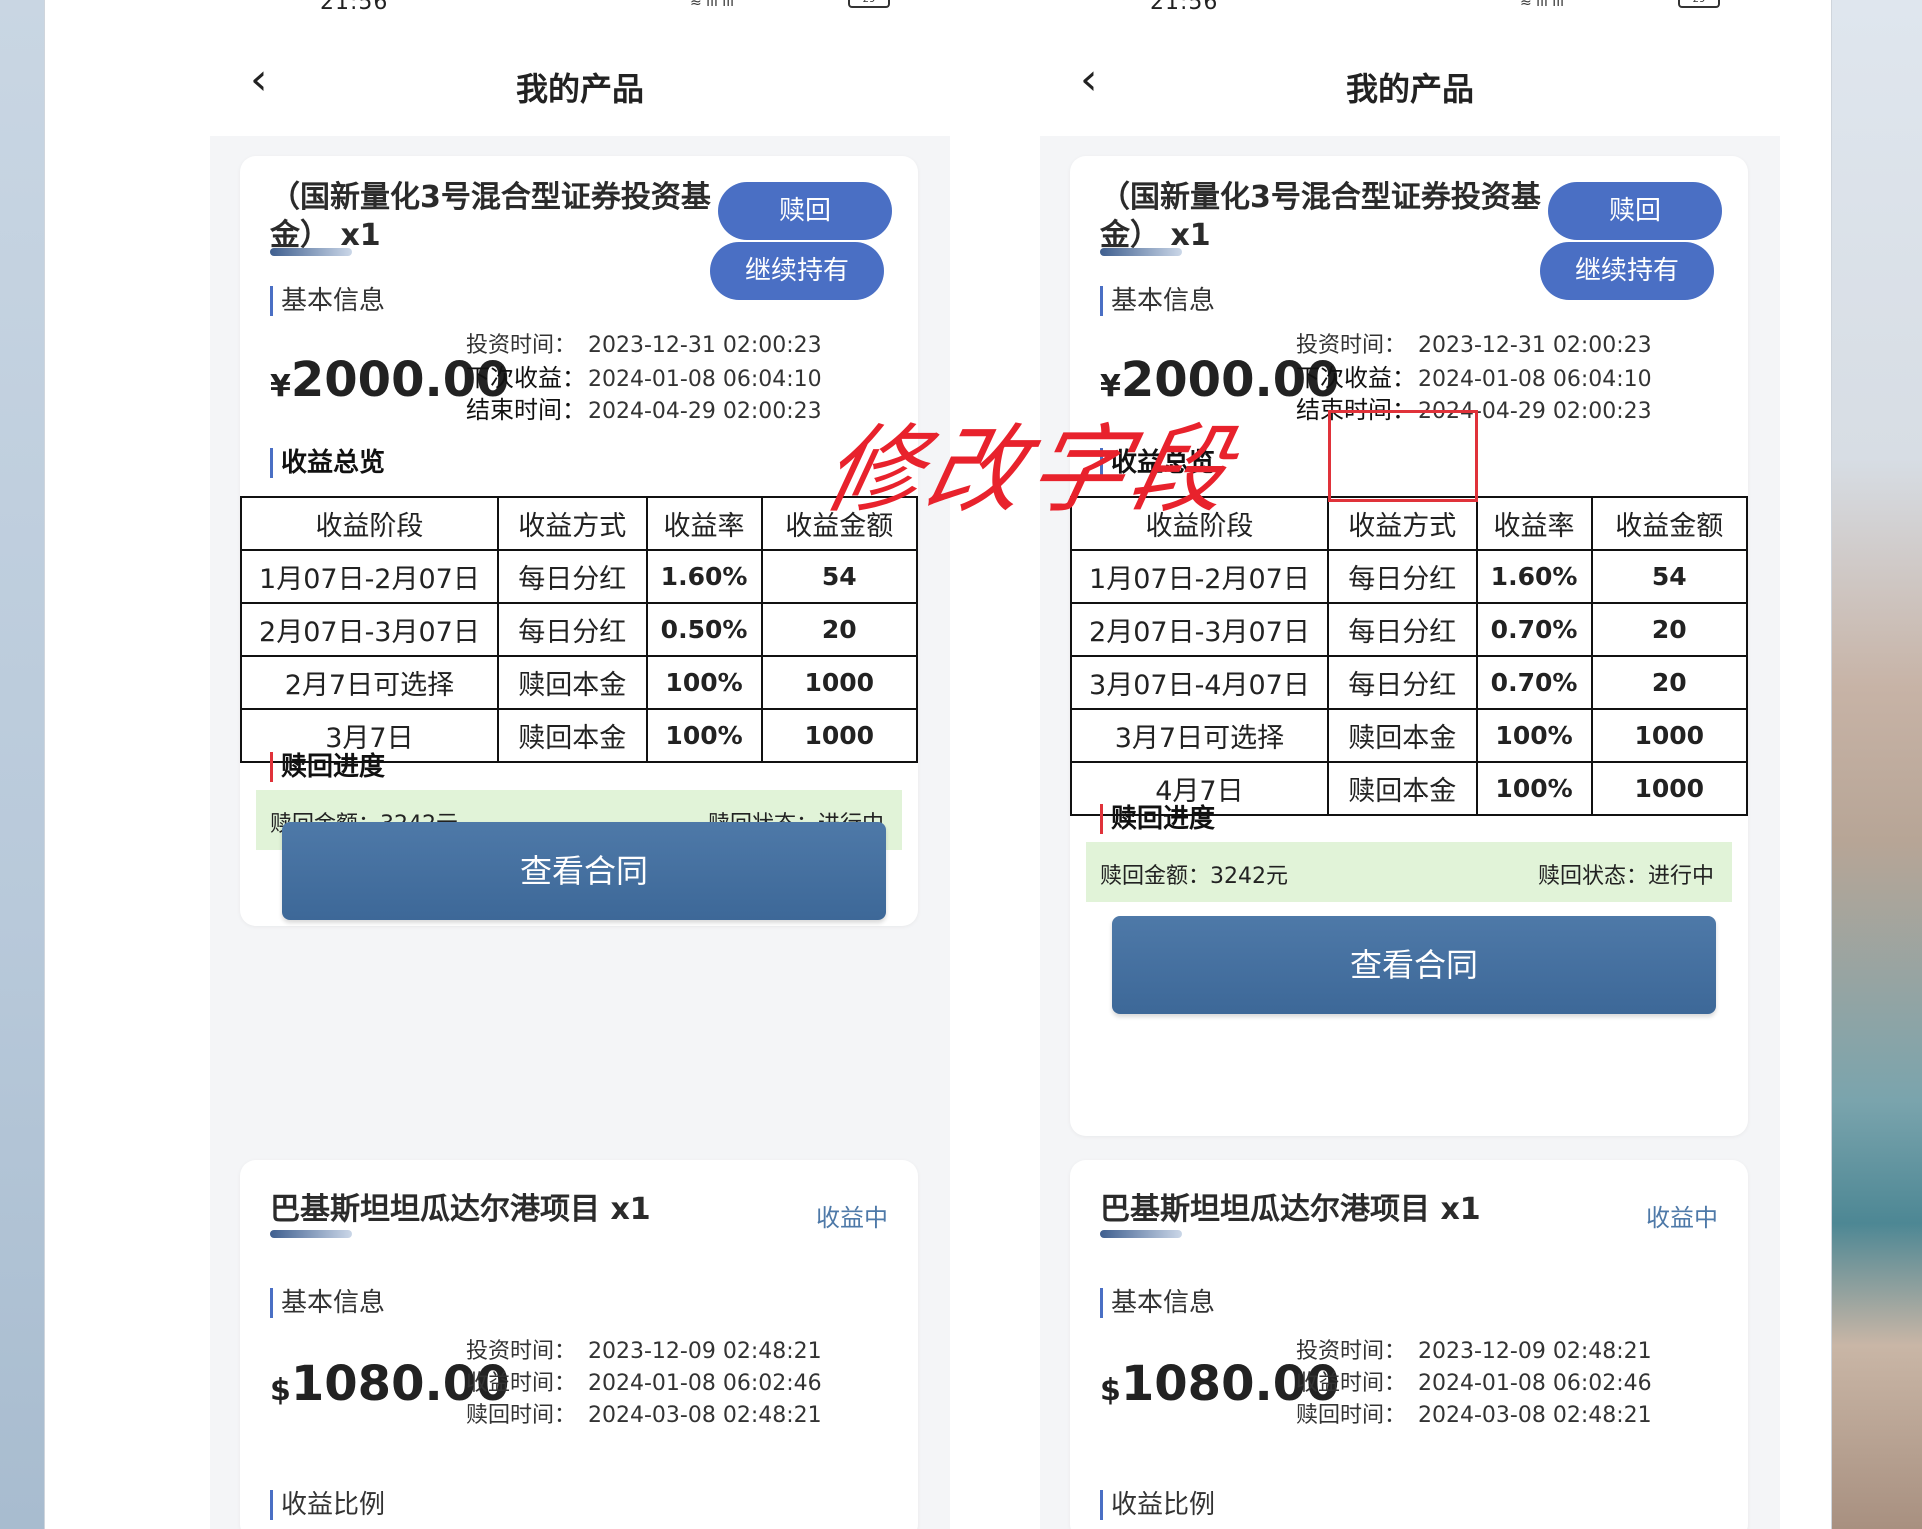  Describe the element at coordinates (327, 463) in the screenshot. I see `section-income-overview: 收益总览` at that location.